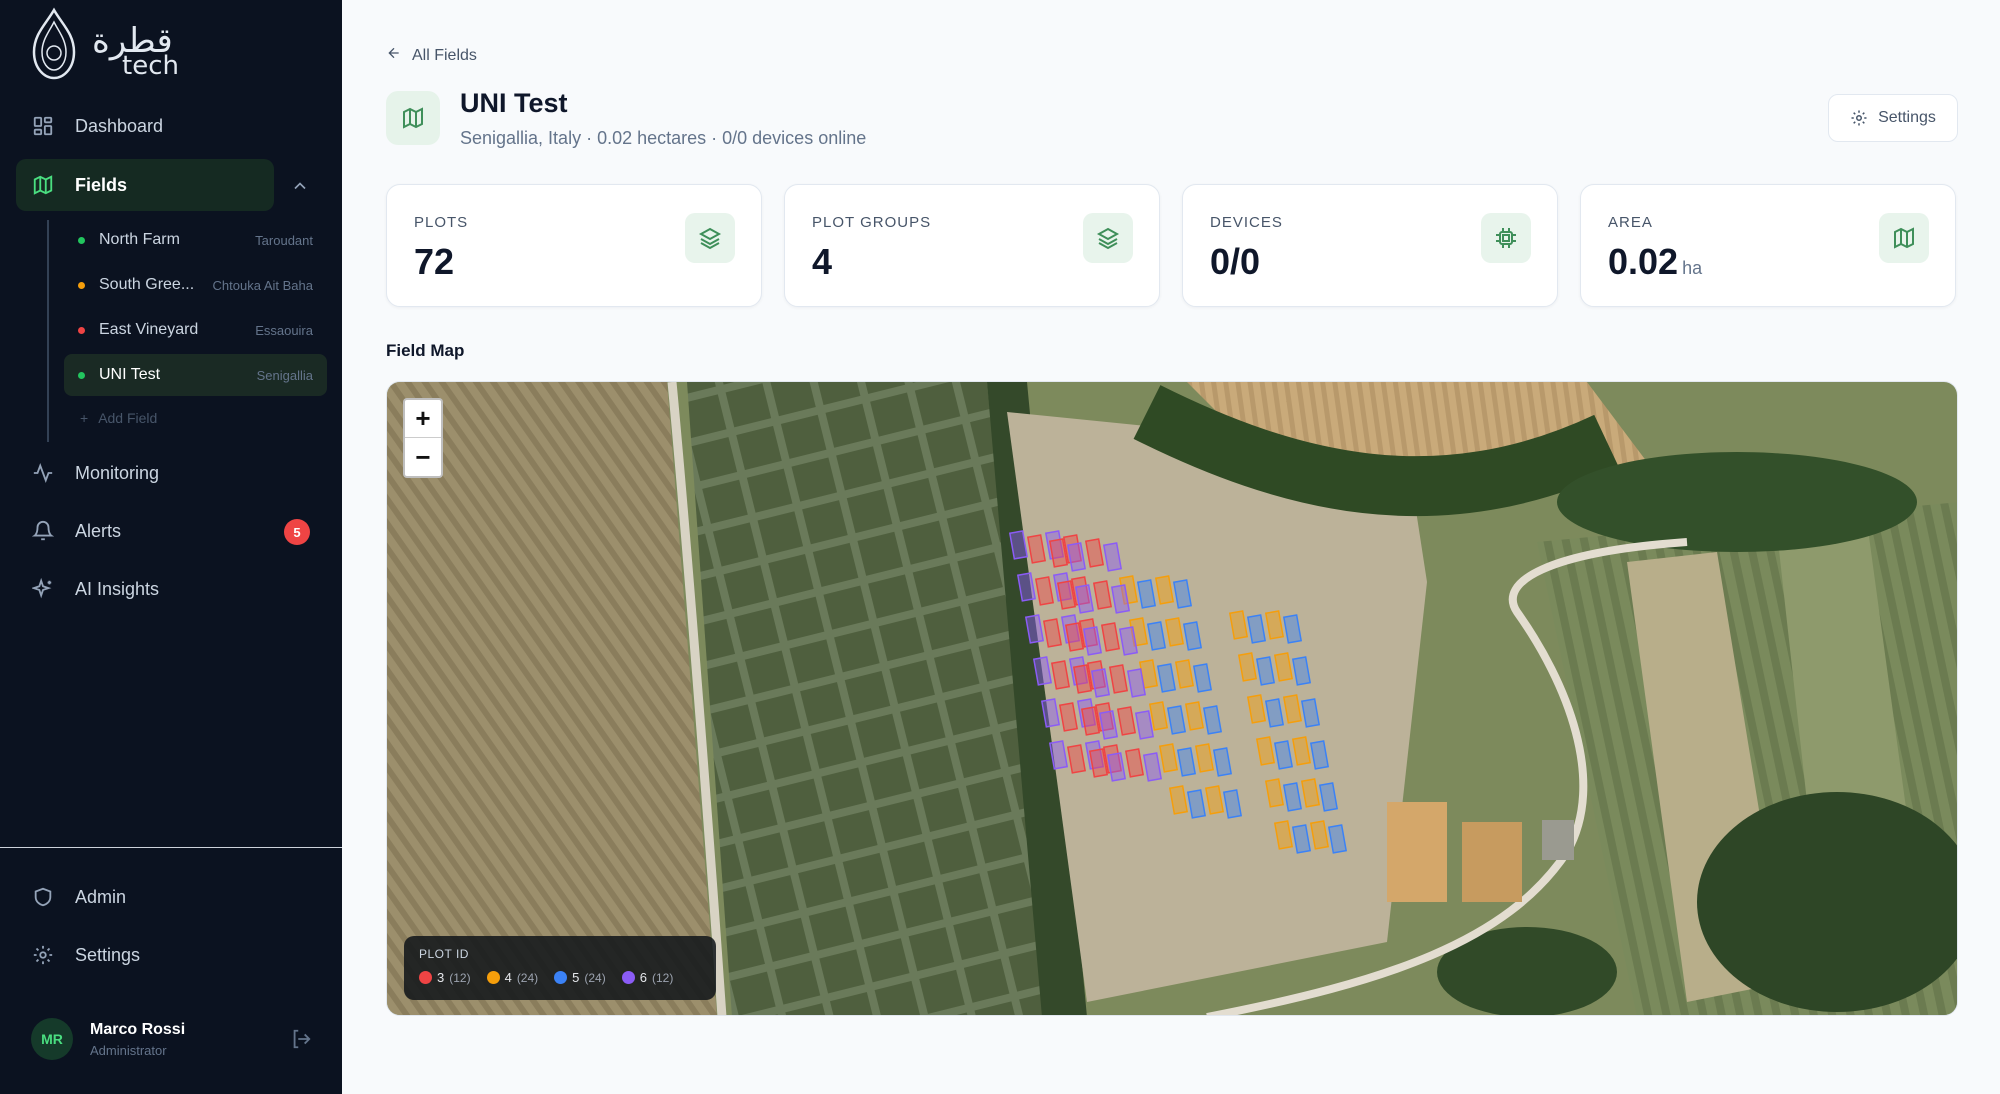  What do you see at coordinates (111, 44) in the screenshot?
I see `brand-logo: قطرة tech` at bounding box center [111, 44].